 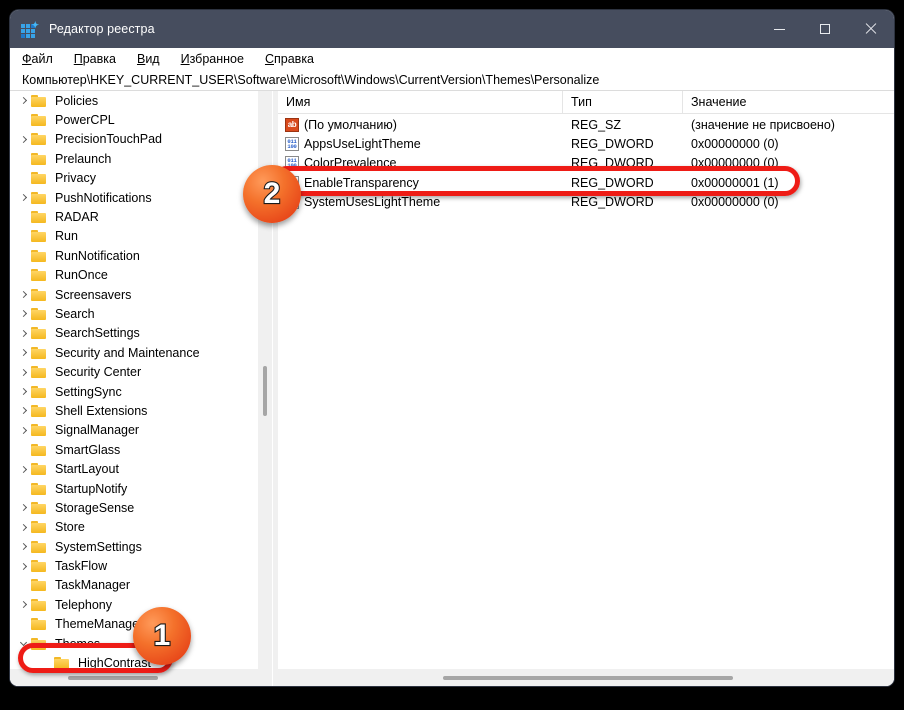 I want to click on tree-node-label: SystemSettings, so click(x=98, y=546).